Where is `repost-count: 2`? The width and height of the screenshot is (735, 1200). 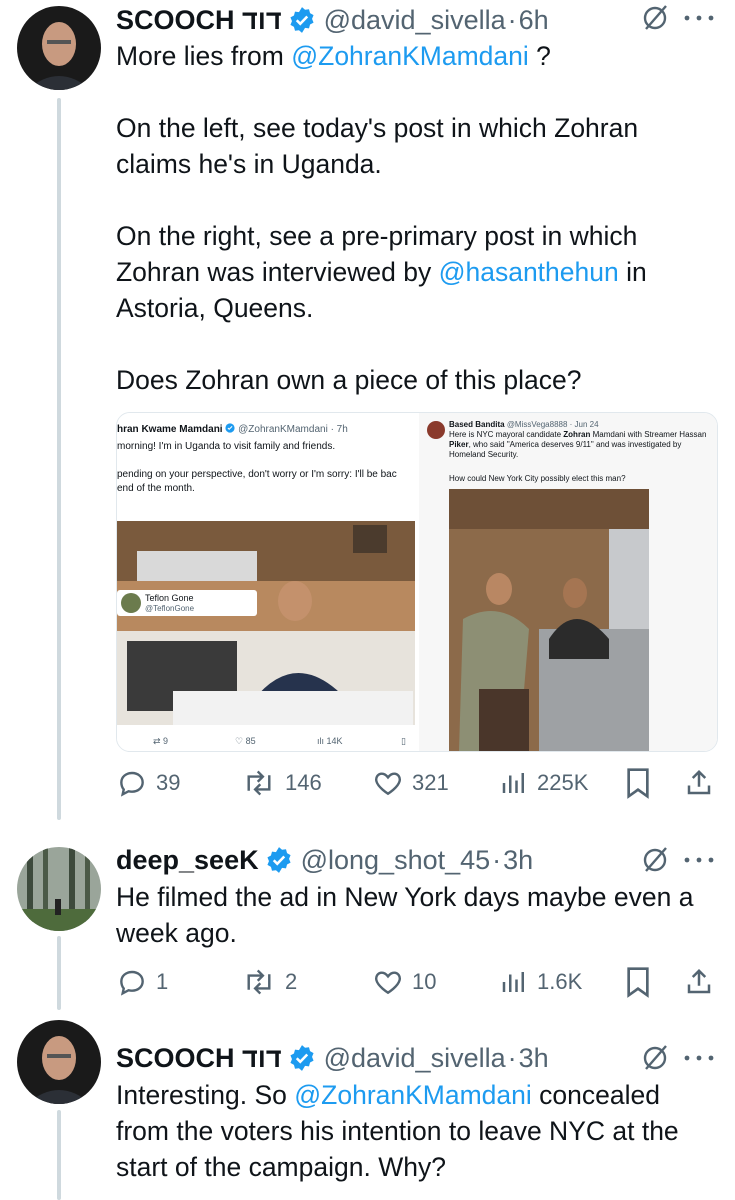
repost-count: 2 is located at coordinates (291, 981).